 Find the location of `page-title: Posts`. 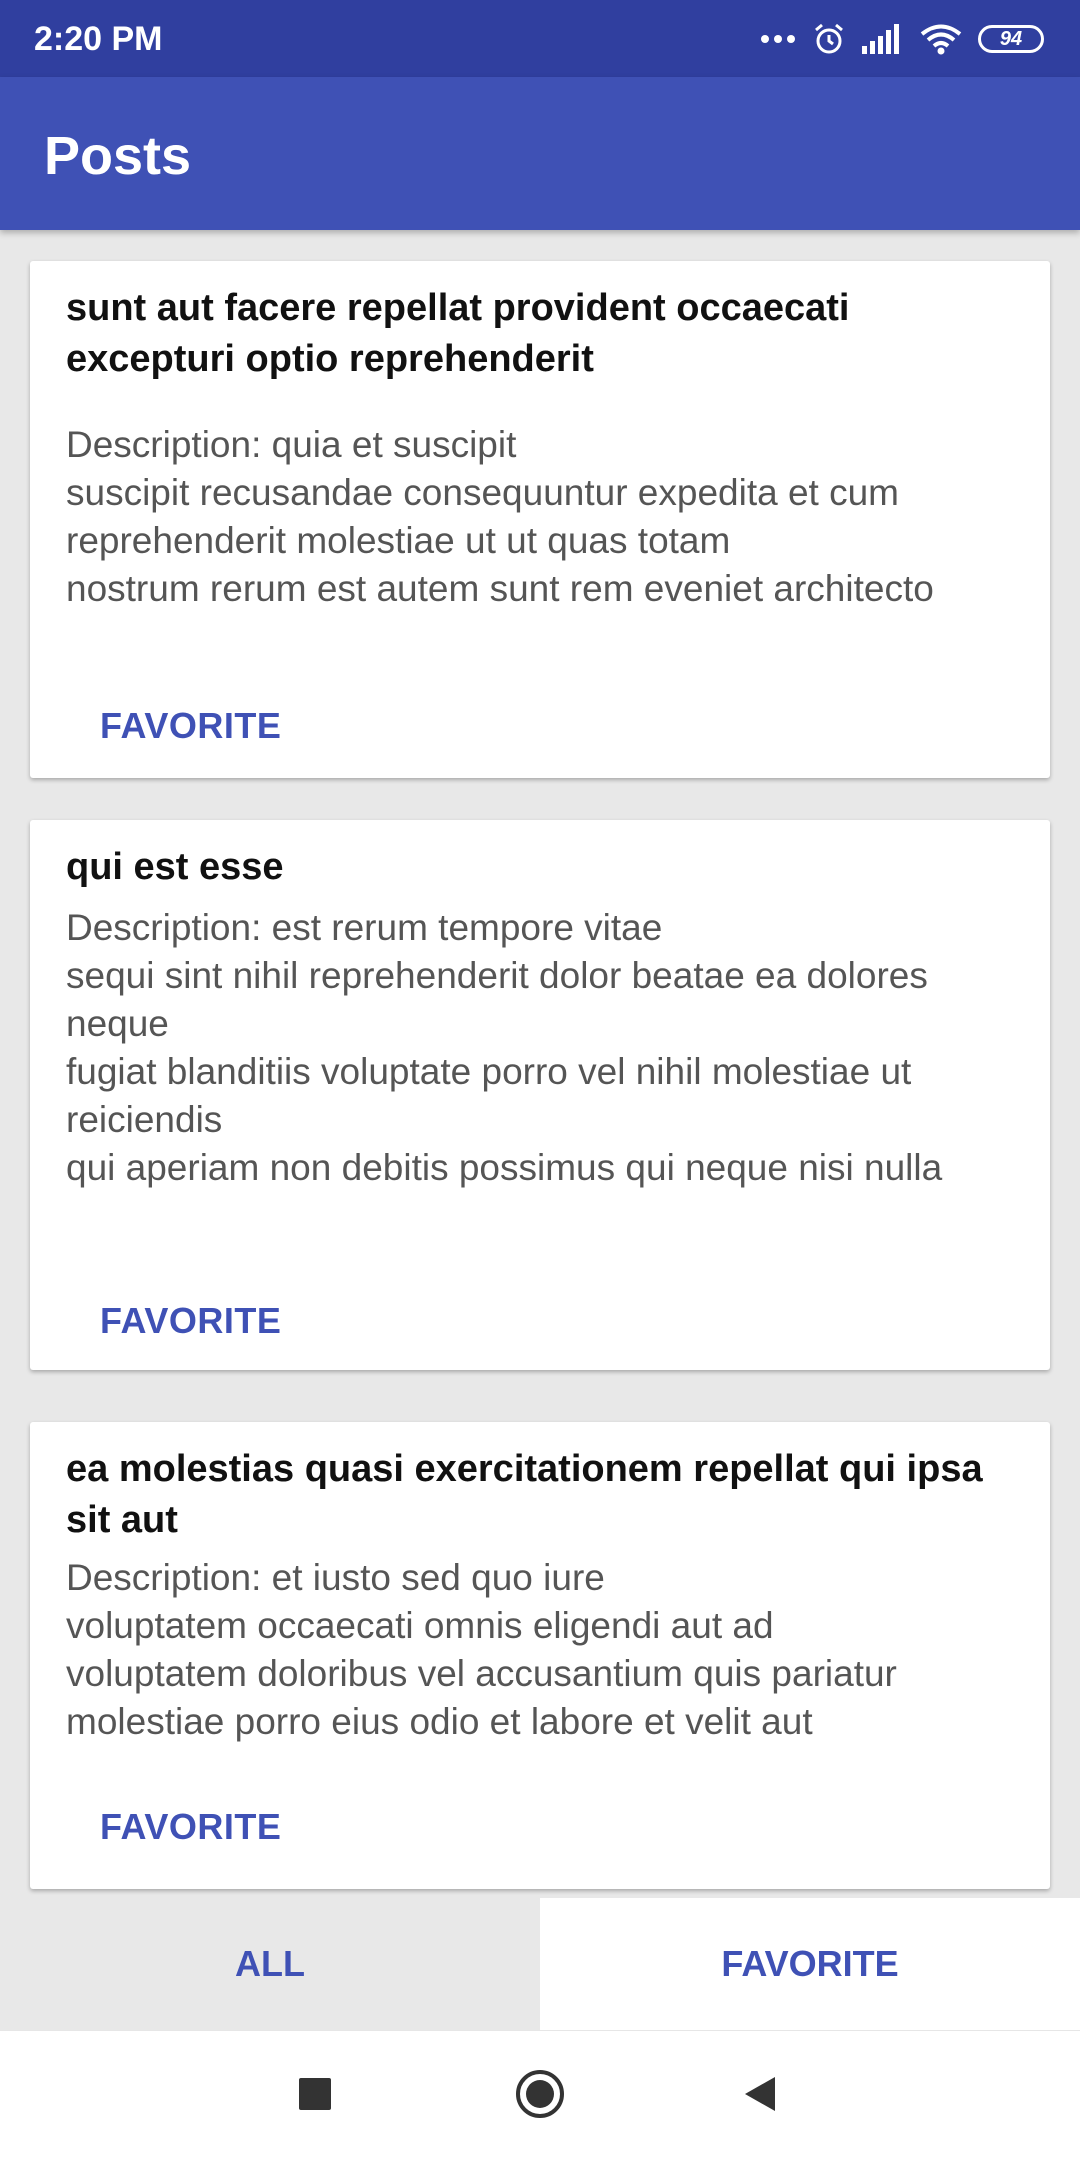

page-title: Posts is located at coordinates (118, 156).